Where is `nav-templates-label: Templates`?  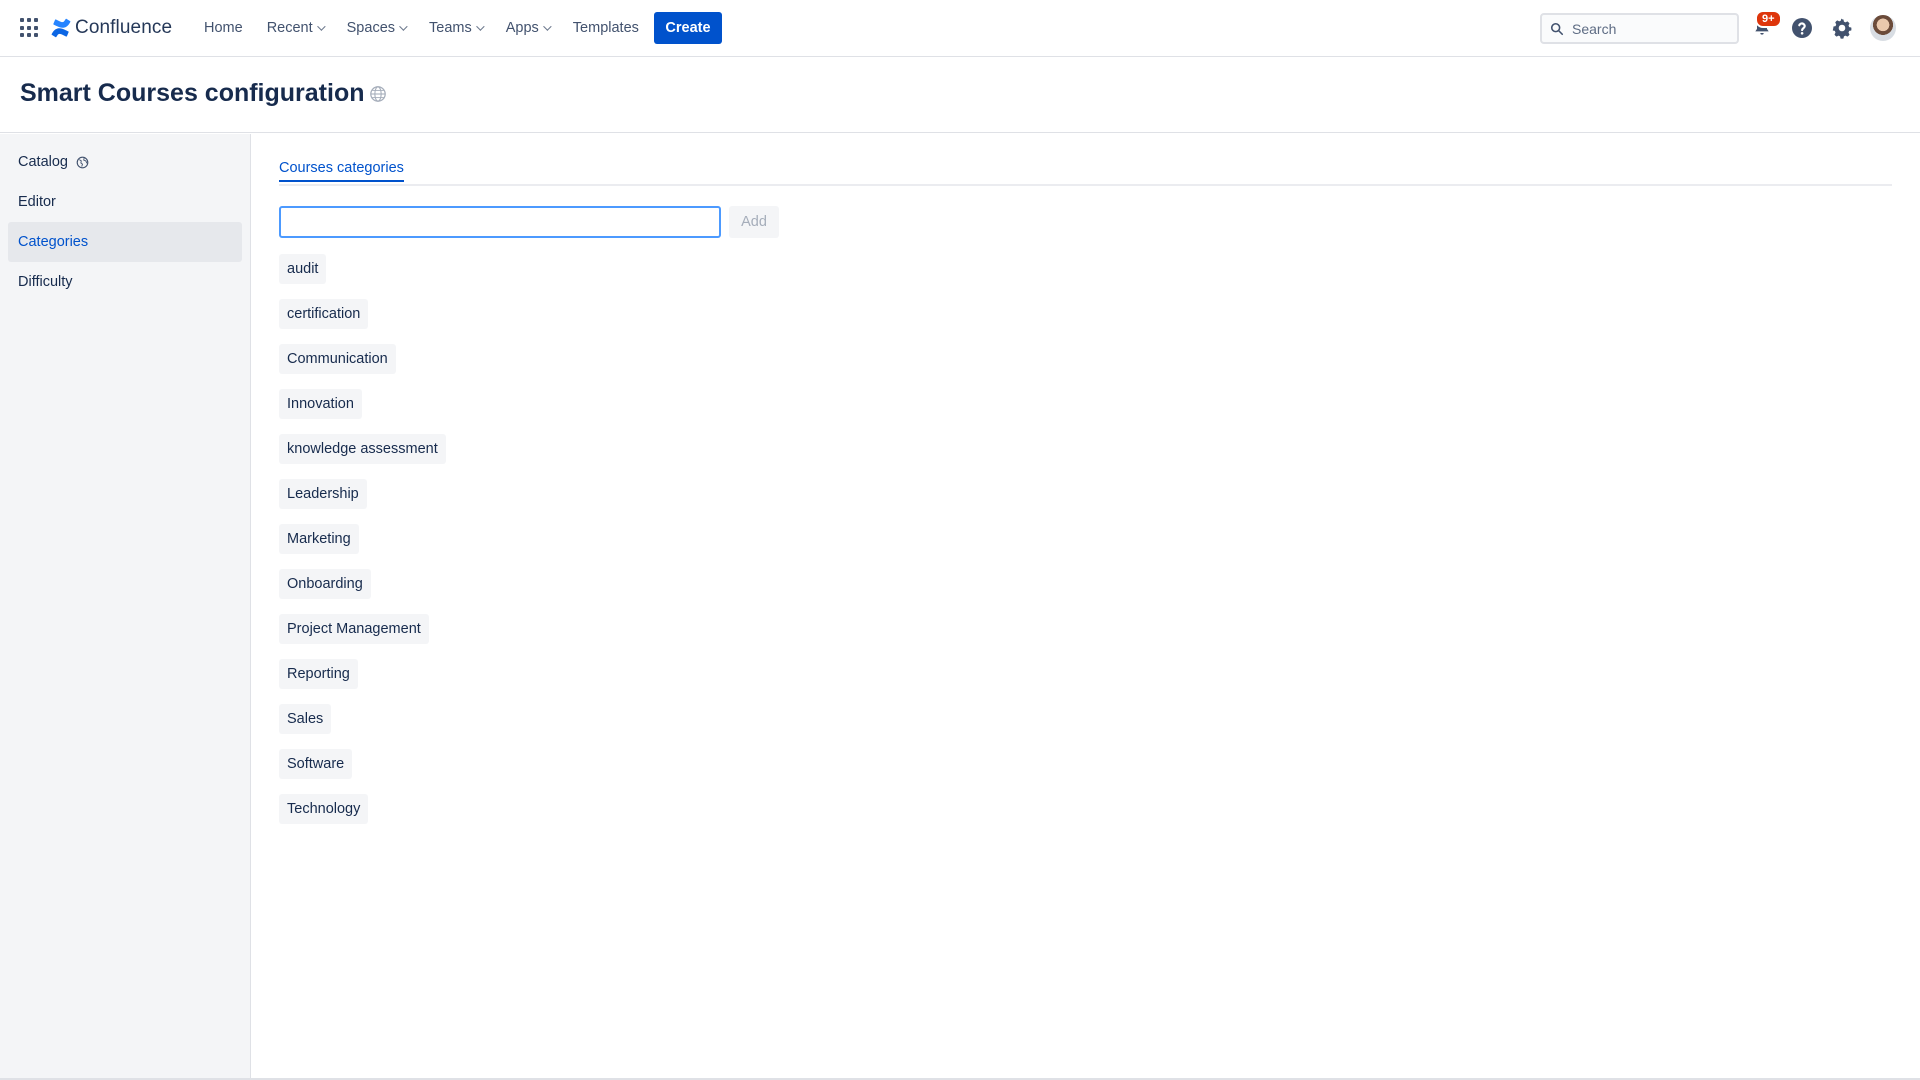
nav-templates-label: Templates is located at coordinates (605, 28).